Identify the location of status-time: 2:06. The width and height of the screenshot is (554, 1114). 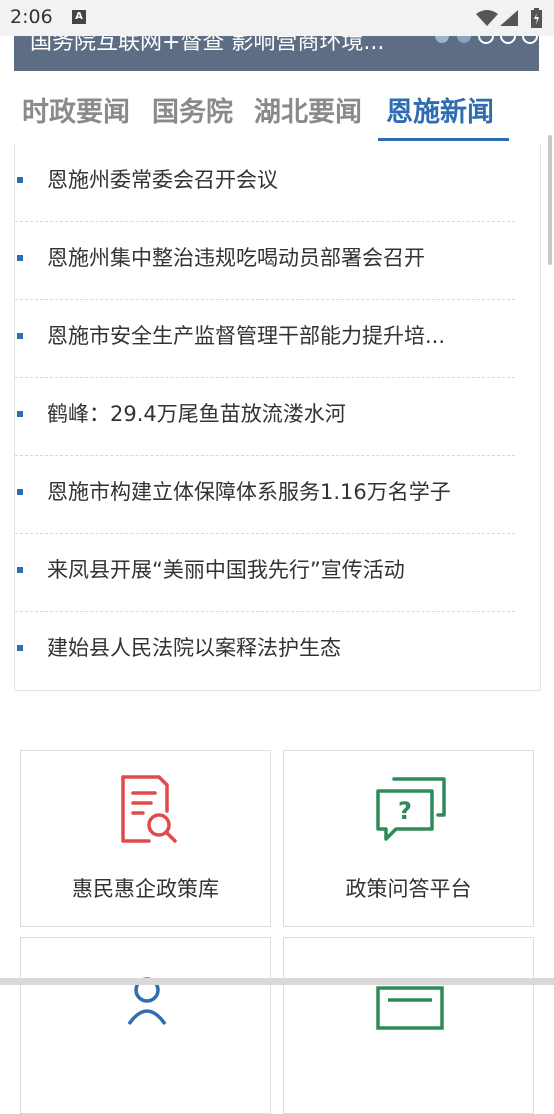
(31, 17).